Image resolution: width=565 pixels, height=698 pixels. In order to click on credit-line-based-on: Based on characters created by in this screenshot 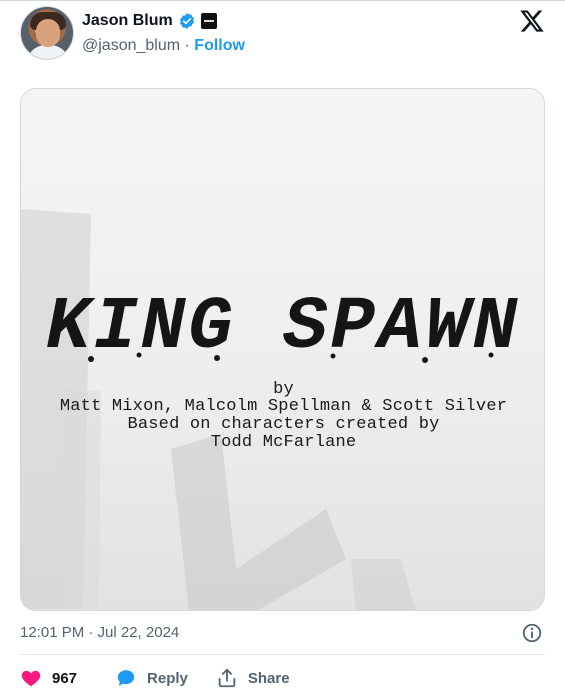, I will do `click(283, 424)`.